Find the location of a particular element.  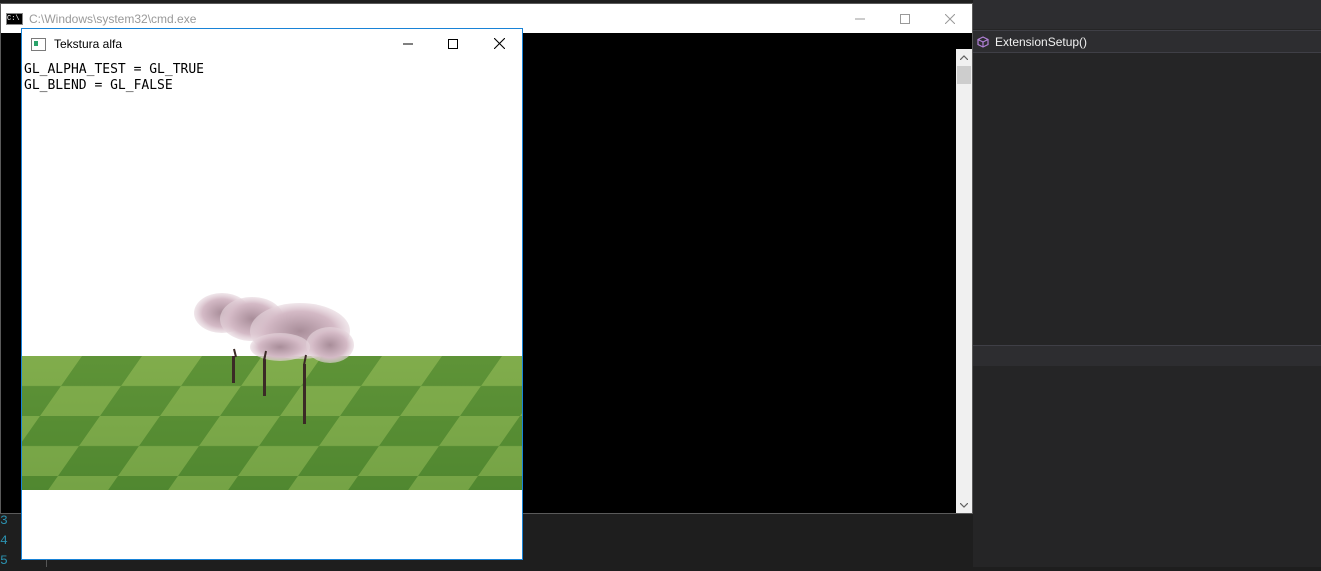

line-number: 5 is located at coordinates (4, 560).